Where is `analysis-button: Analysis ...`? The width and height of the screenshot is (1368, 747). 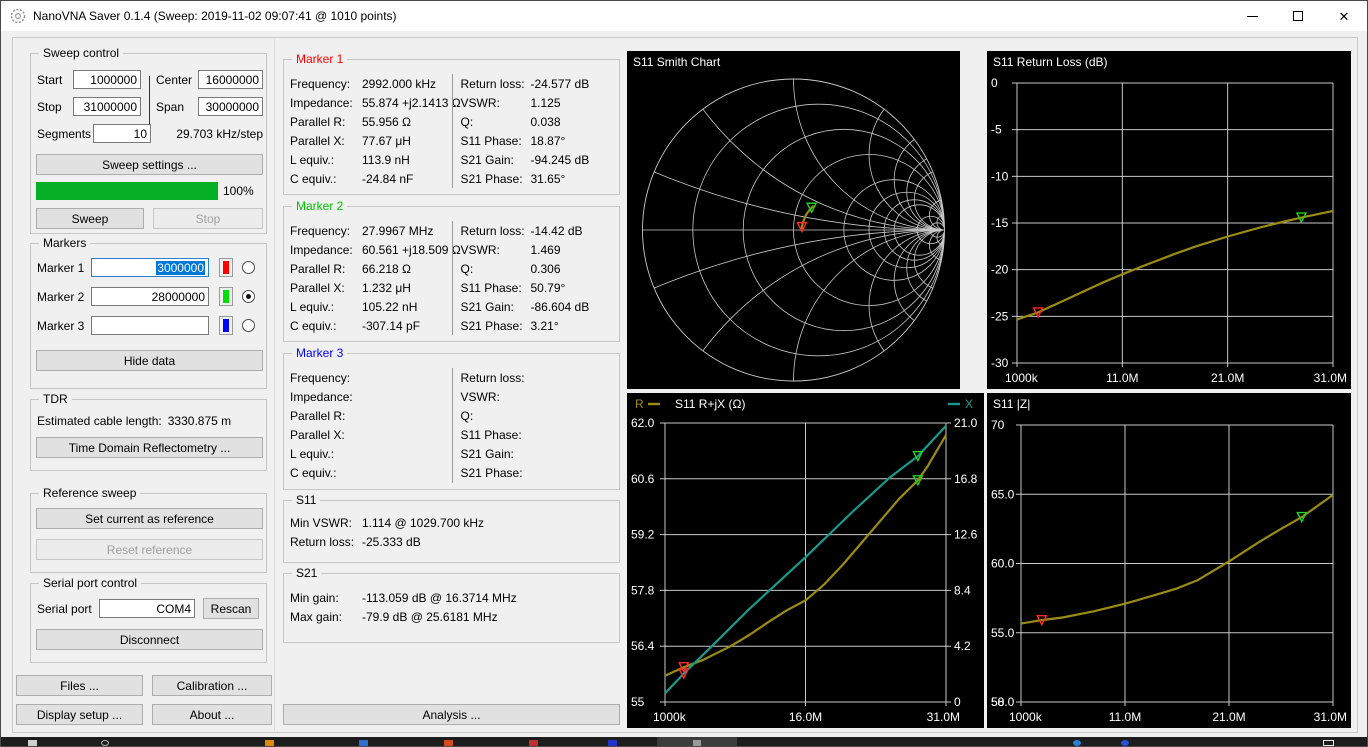 analysis-button: Analysis ... is located at coordinates (451, 714).